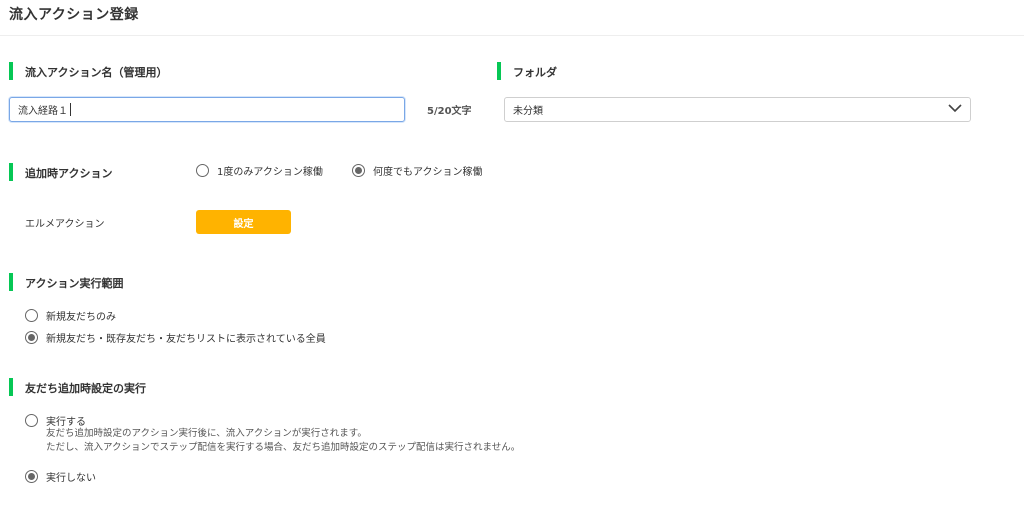 This screenshot has width=1024, height=507. What do you see at coordinates (528, 111) in the screenshot?
I see `folder-selected-value: 未分類` at bounding box center [528, 111].